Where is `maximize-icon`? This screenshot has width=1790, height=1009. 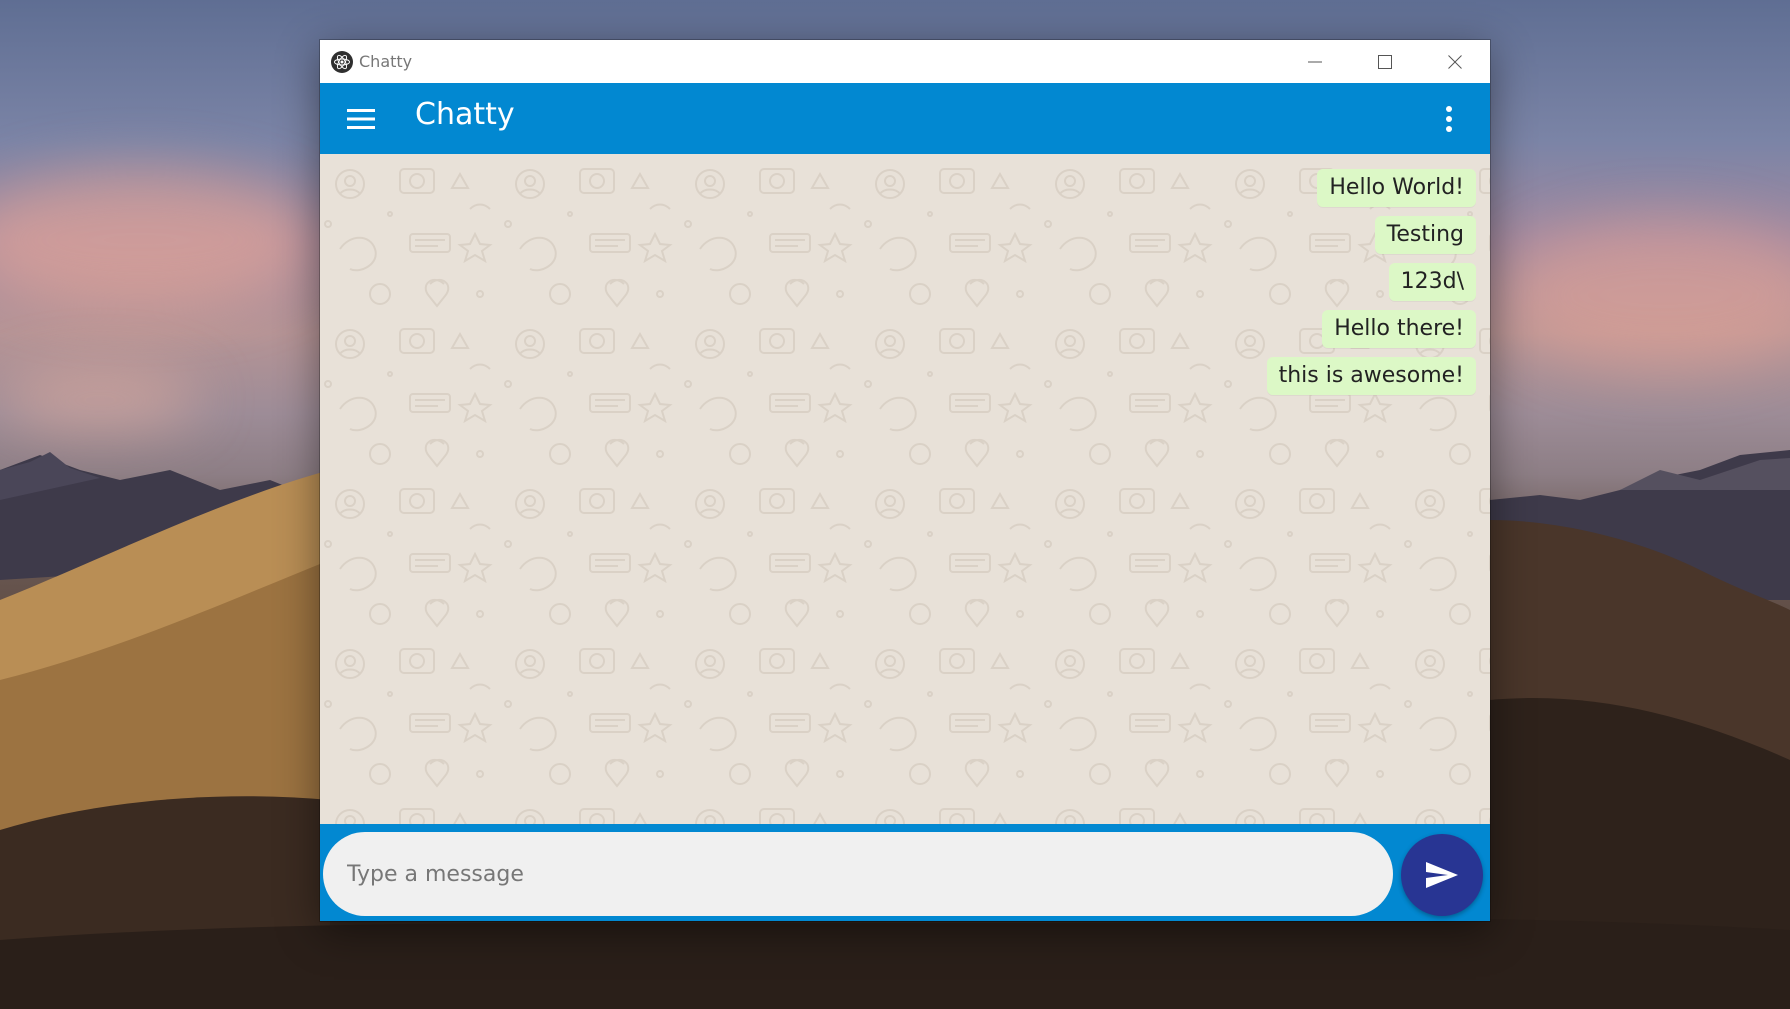
maximize-icon is located at coordinates (1385, 61).